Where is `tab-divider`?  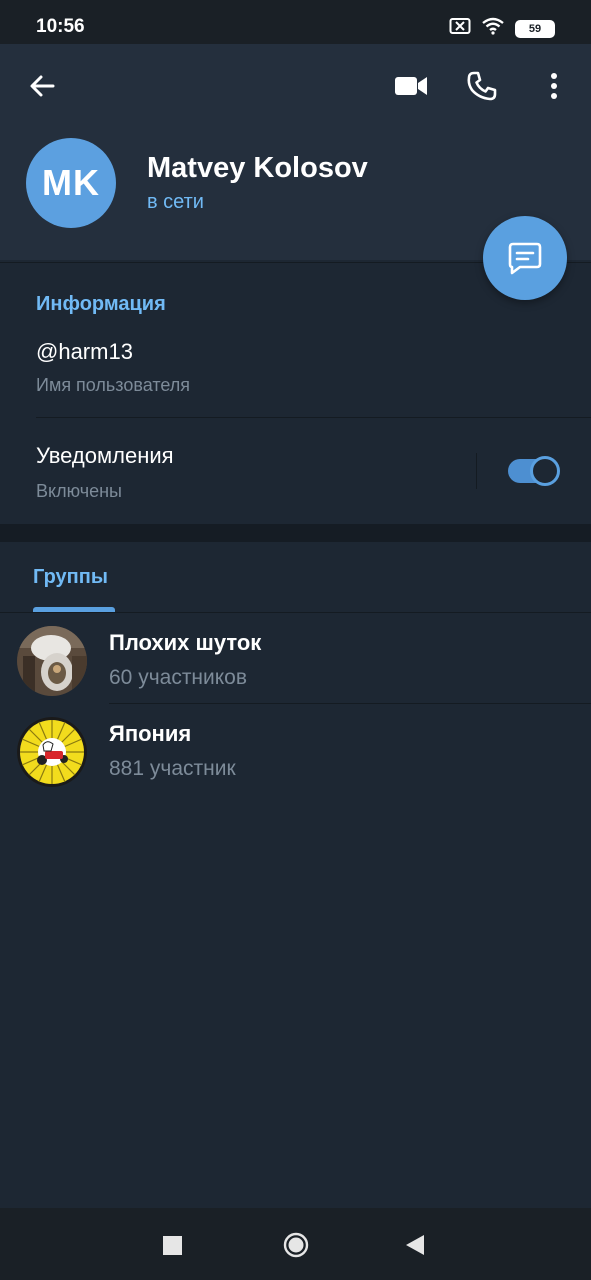
tab-divider is located at coordinates (295, 612).